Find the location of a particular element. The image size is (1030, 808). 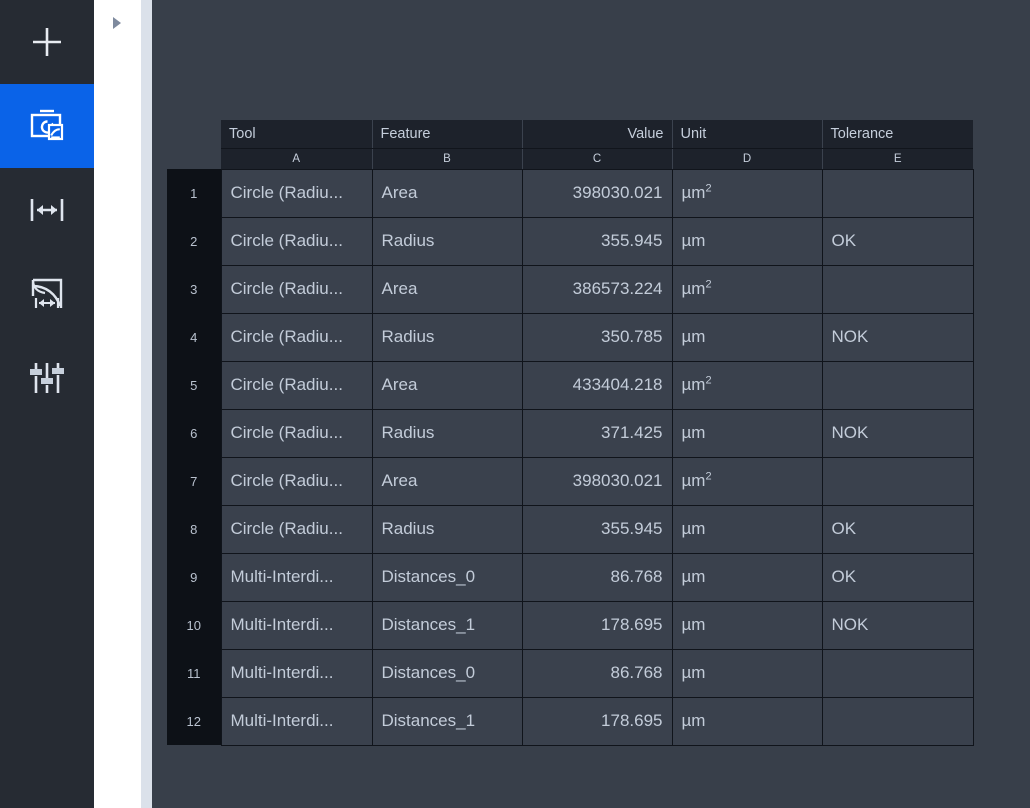

cell-value: 350.785 is located at coordinates (597, 337).